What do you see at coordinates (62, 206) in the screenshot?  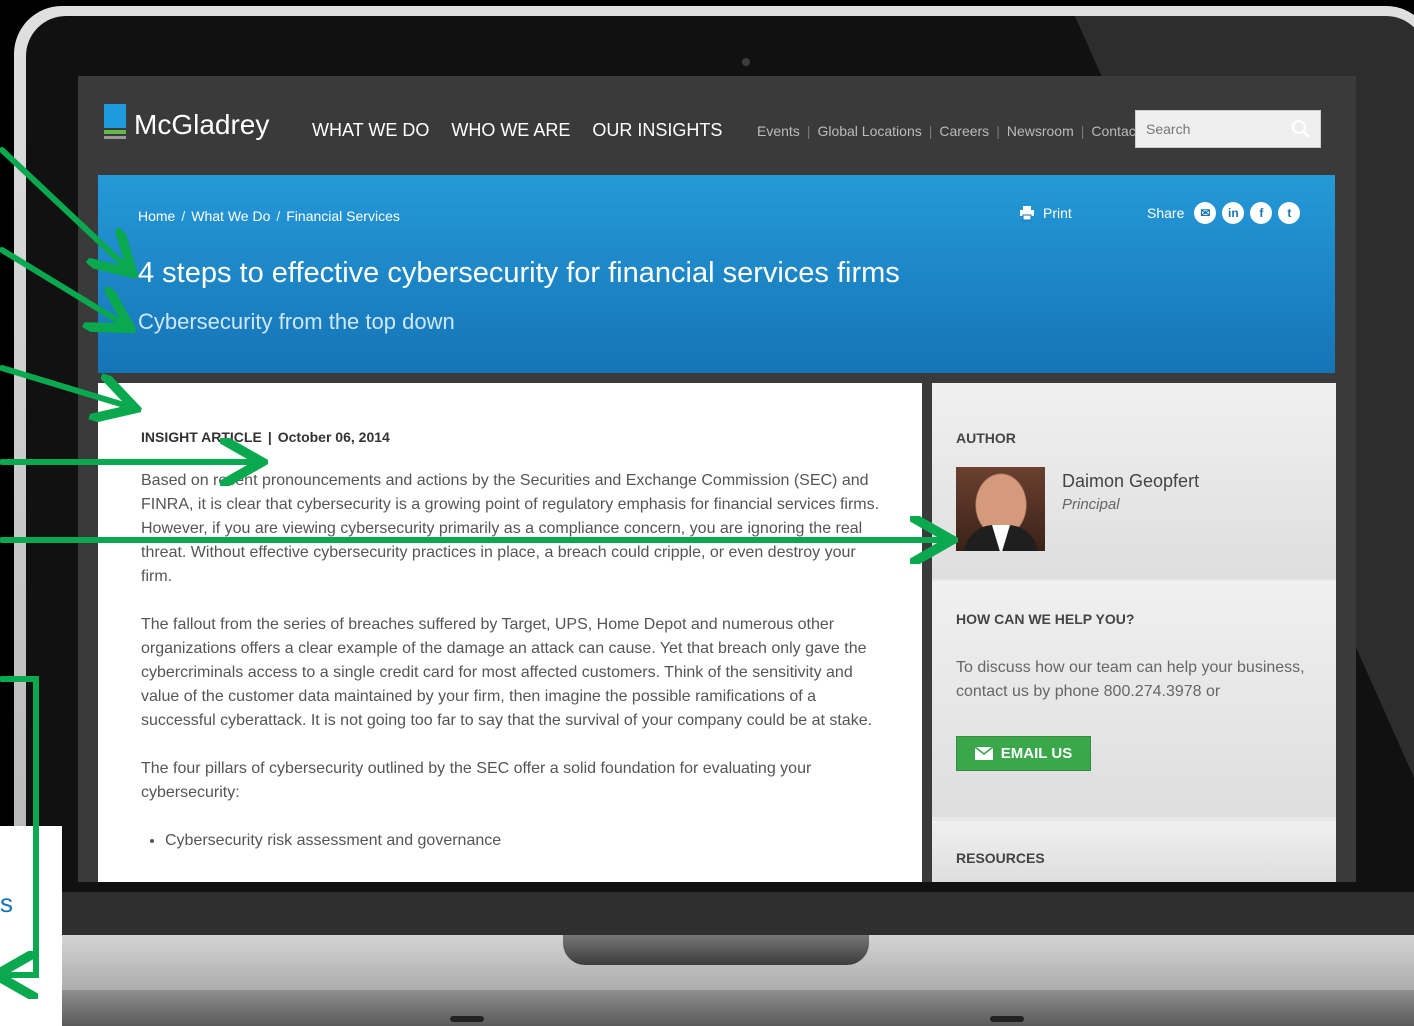 I see `arrow-to-title` at bounding box center [62, 206].